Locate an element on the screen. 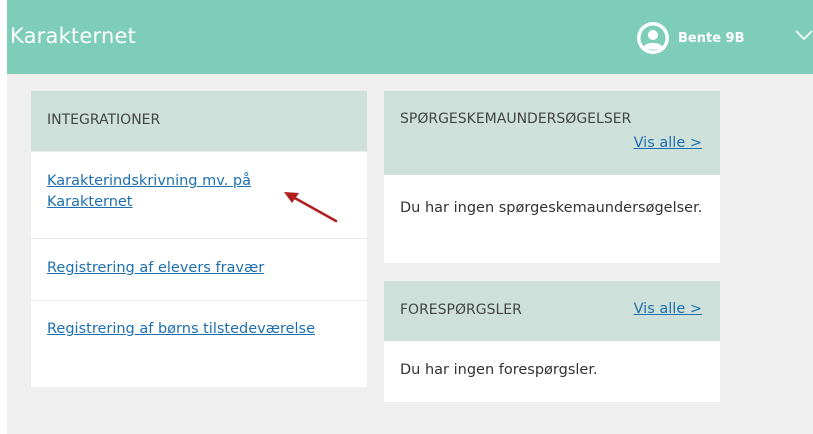 The width and height of the screenshot is (813, 434). user-avatar-icon is located at coordinates (653, 38).